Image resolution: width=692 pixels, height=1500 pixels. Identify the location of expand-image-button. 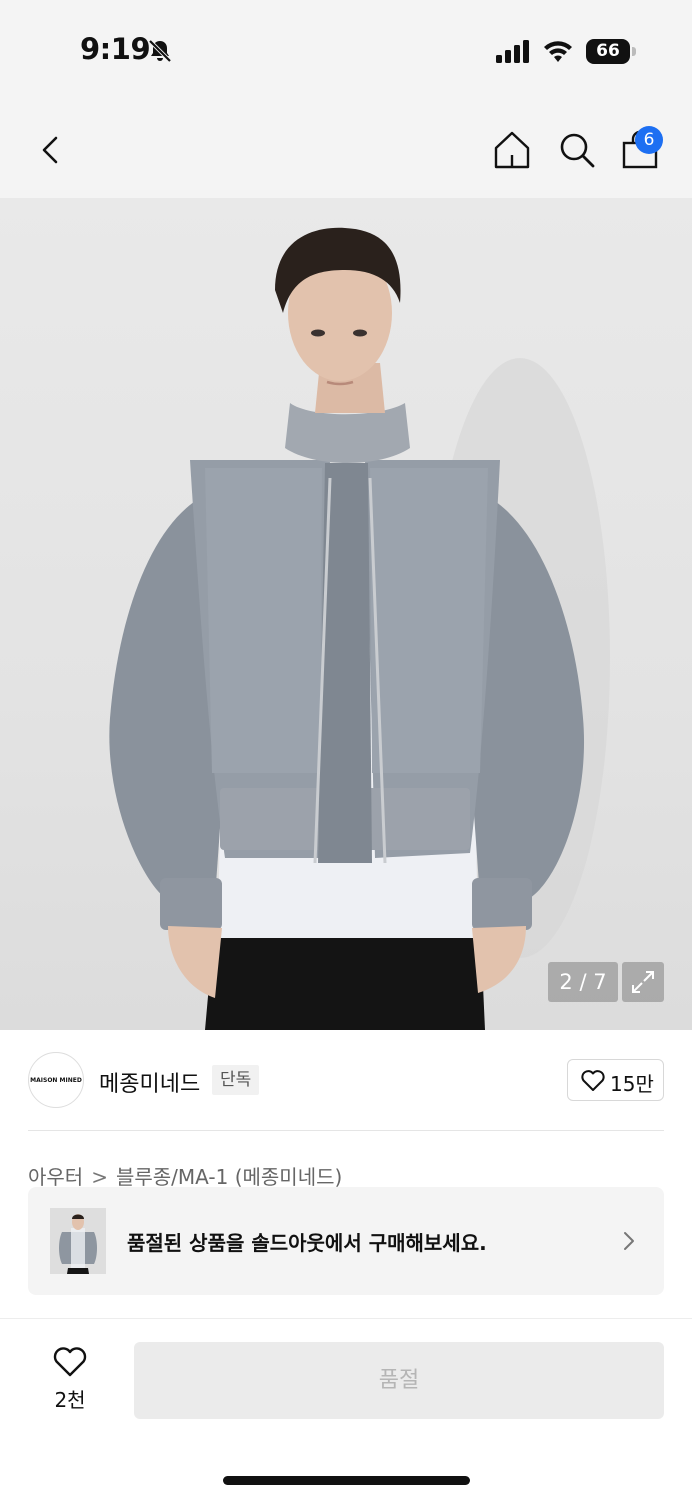
(643, 982).